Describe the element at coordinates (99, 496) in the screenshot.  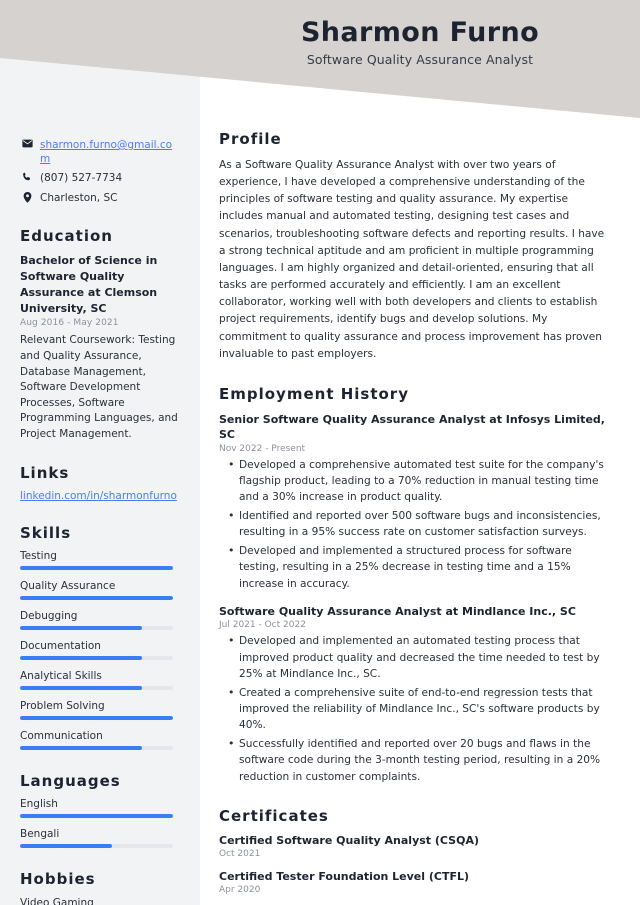
I see `link-linkedin: linkedin.com/in/sharmonfurno` at that location.